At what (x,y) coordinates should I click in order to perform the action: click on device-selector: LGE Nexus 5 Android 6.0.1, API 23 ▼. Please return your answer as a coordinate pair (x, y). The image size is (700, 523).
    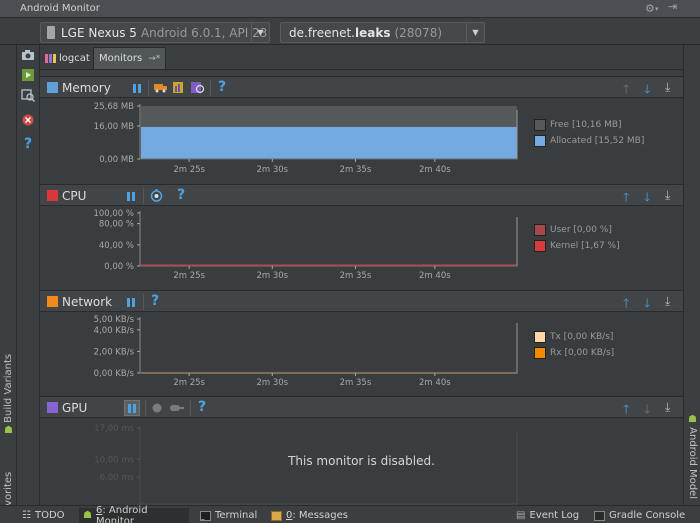
    Looking at the image, I should click on (155, 32).